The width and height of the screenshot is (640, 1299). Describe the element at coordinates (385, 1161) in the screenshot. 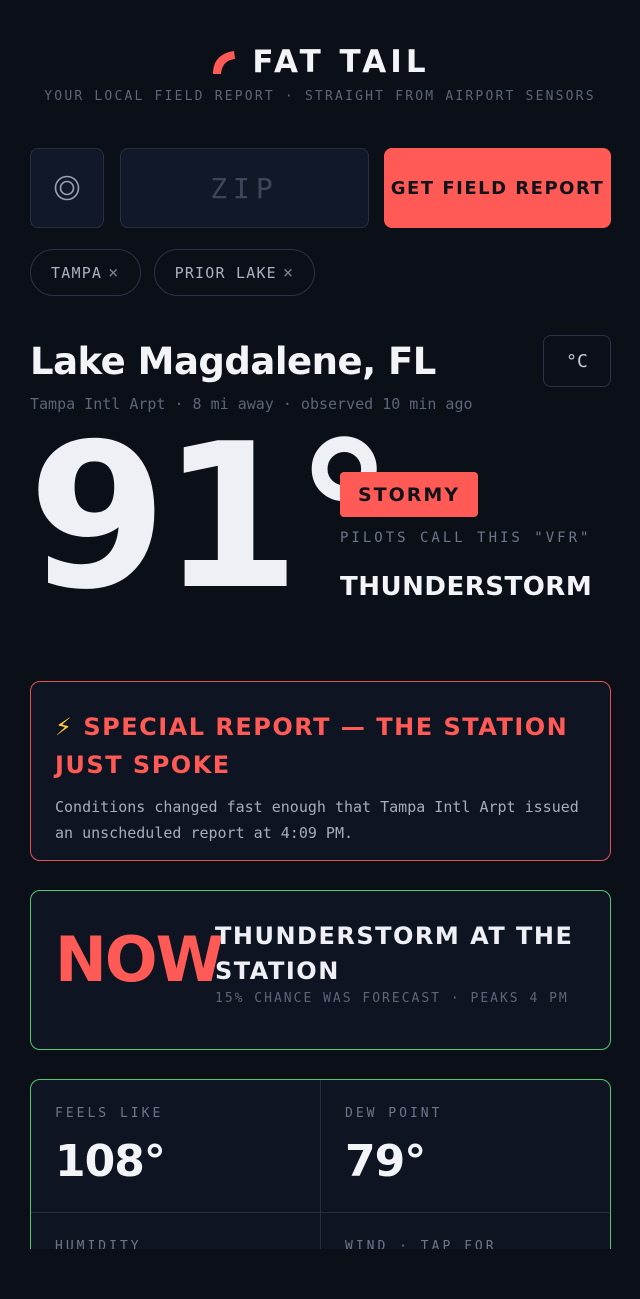

I see `stat-value: 79°` at that location.